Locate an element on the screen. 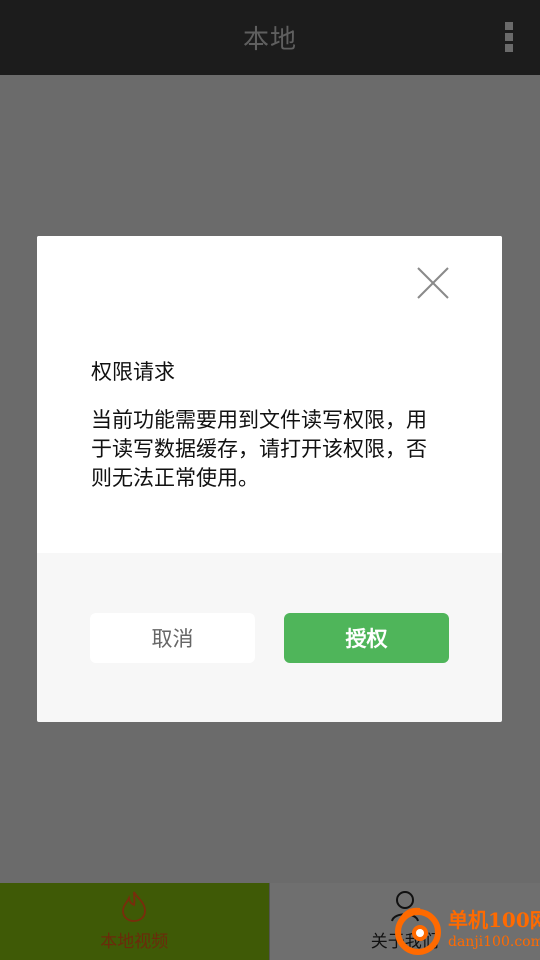  tab-local-video: 本地视频 is located at coordinates (134, 921).